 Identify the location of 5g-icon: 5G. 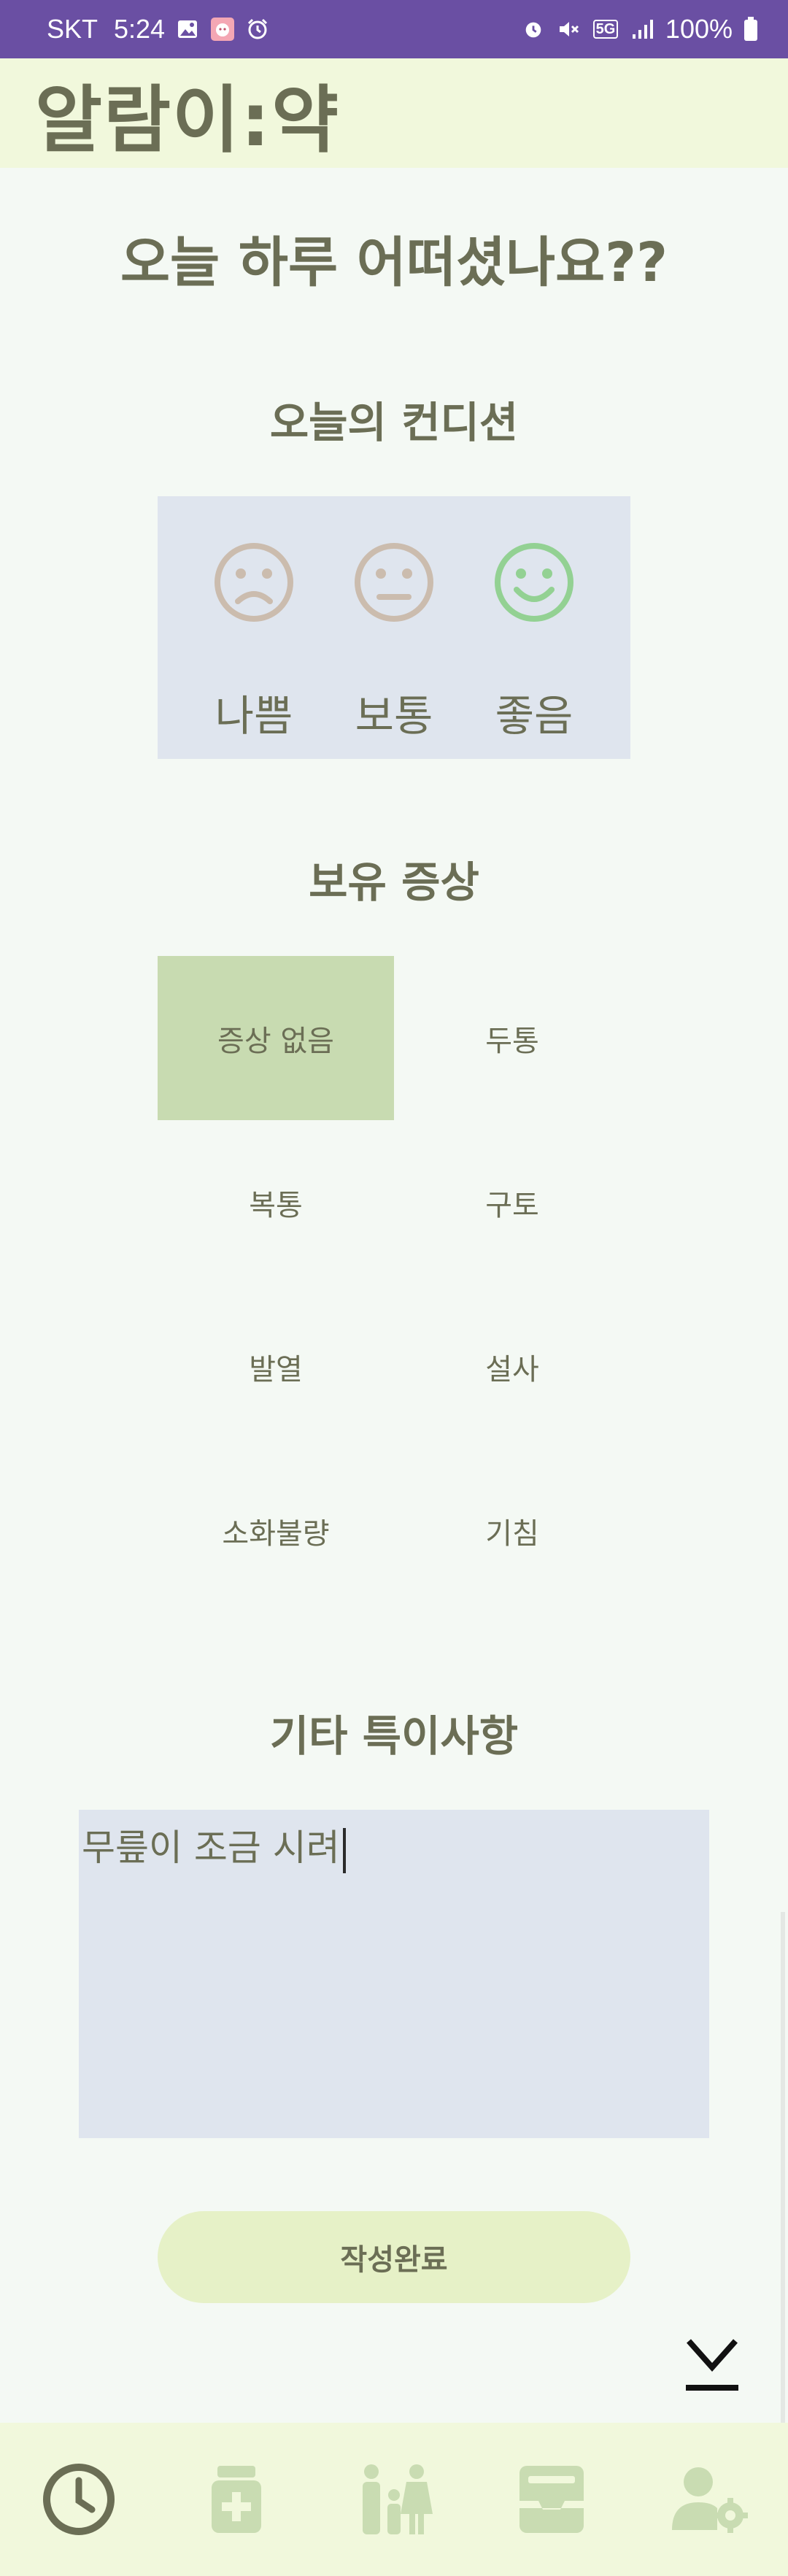
(605, 30).